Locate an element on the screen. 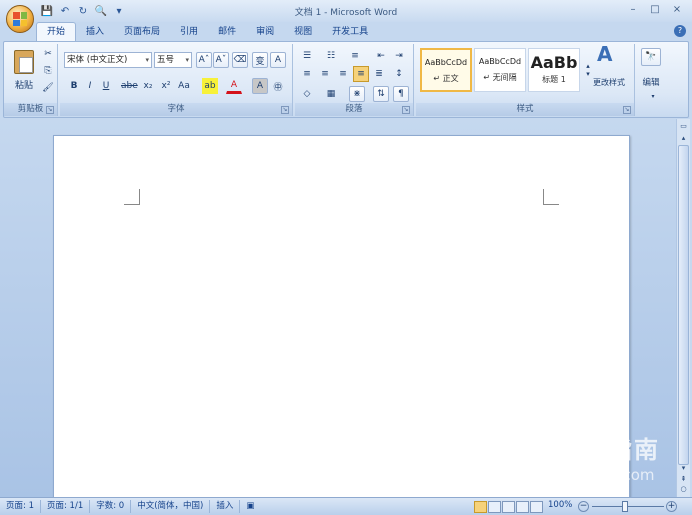  status-pages: 页面: 1/1 is located at coordinates (66, 506).